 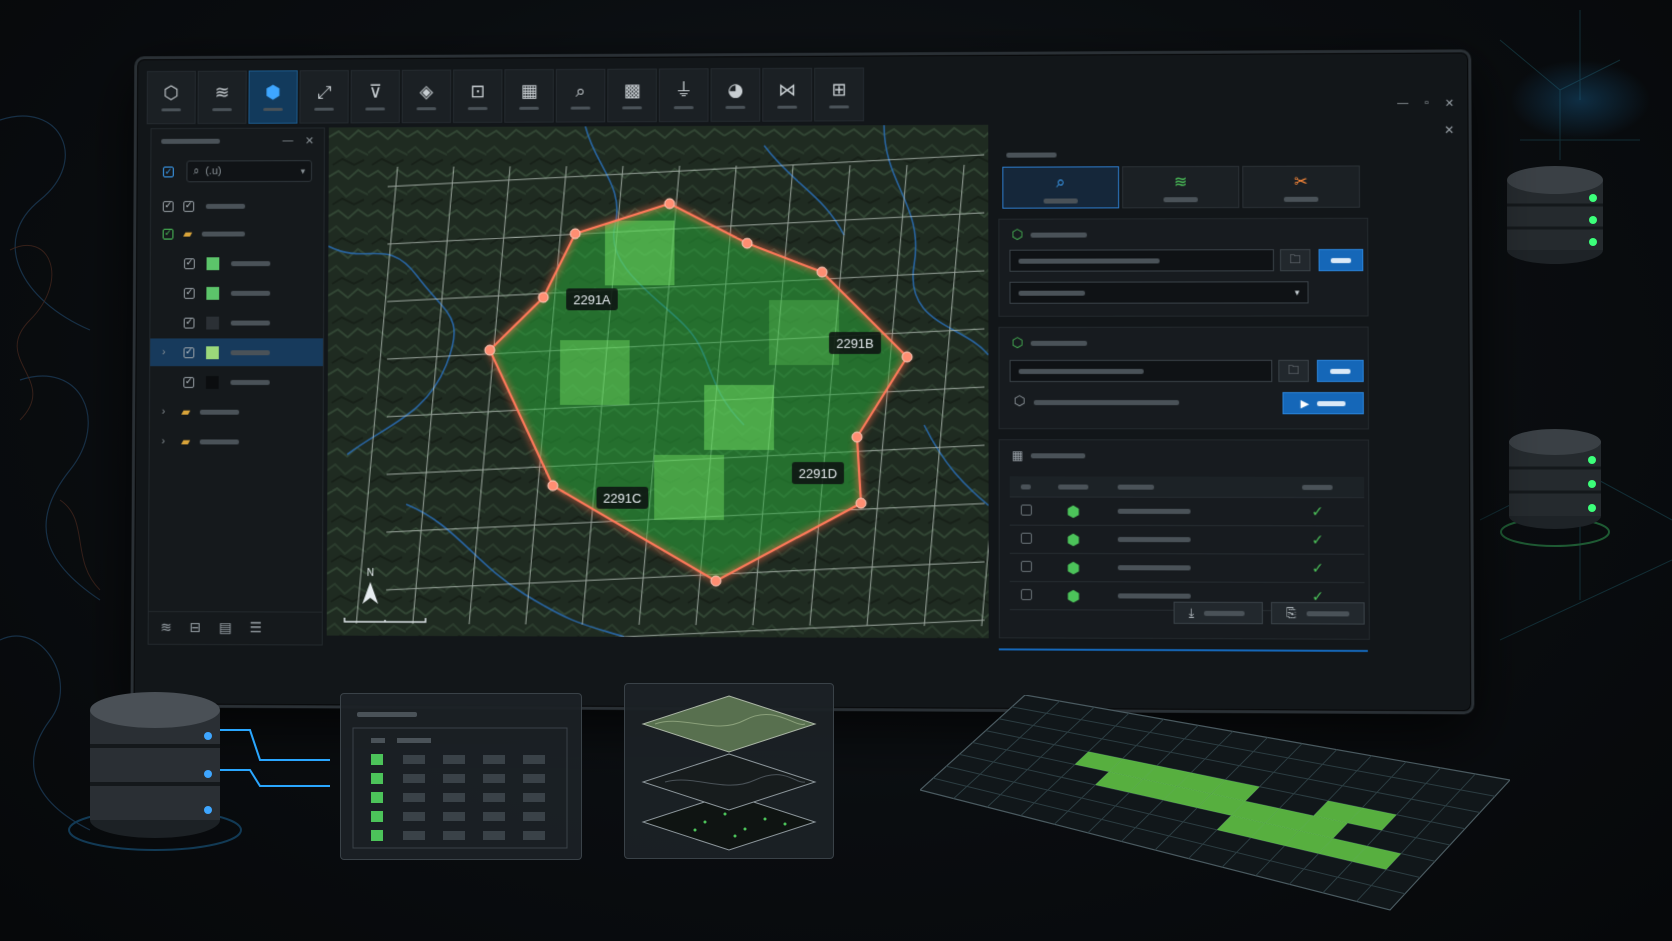 What do you see at coordinates (1159, 292) in the screenshot?
I see `input-select: ▾` at bounding box center [1159, 292].